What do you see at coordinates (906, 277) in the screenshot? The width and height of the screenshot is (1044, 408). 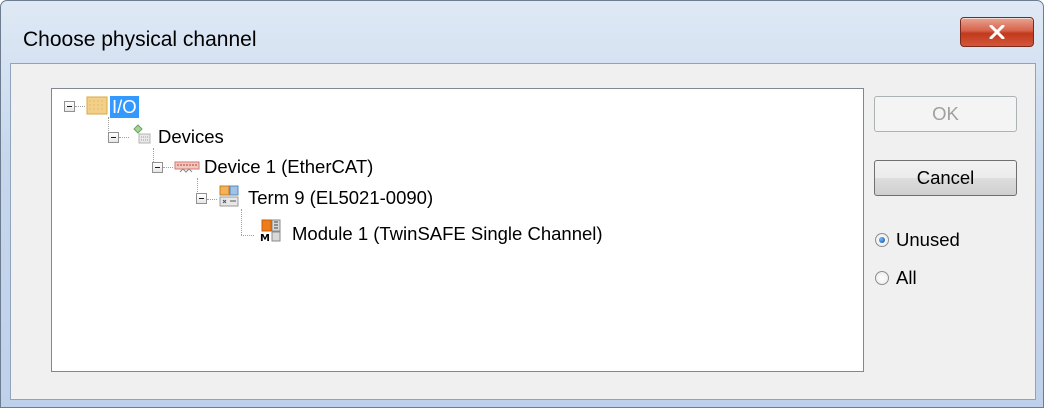 I see `radio-label: All` at bounding box center [906, 277].